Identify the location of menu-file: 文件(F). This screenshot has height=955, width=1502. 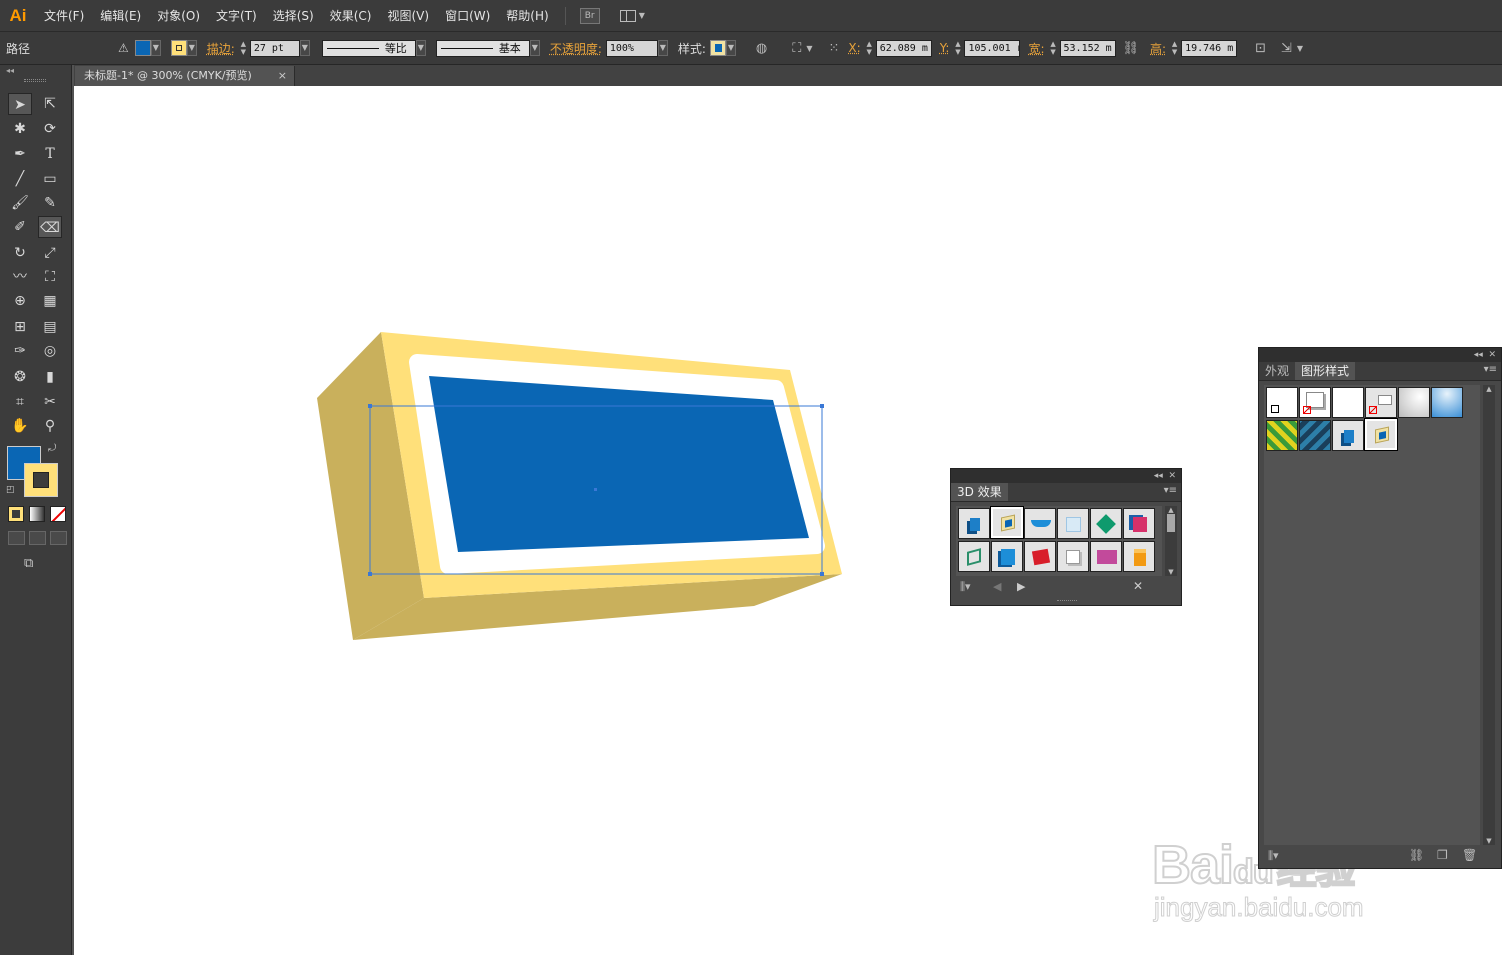
(64, 15).